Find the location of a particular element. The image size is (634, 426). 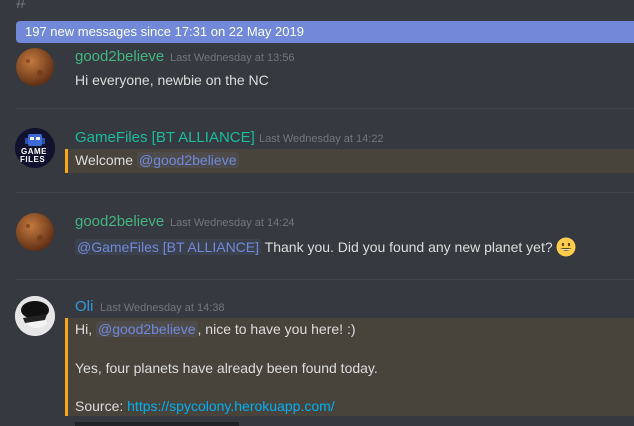

message-username: Oli is located at coordinates (84, 306).